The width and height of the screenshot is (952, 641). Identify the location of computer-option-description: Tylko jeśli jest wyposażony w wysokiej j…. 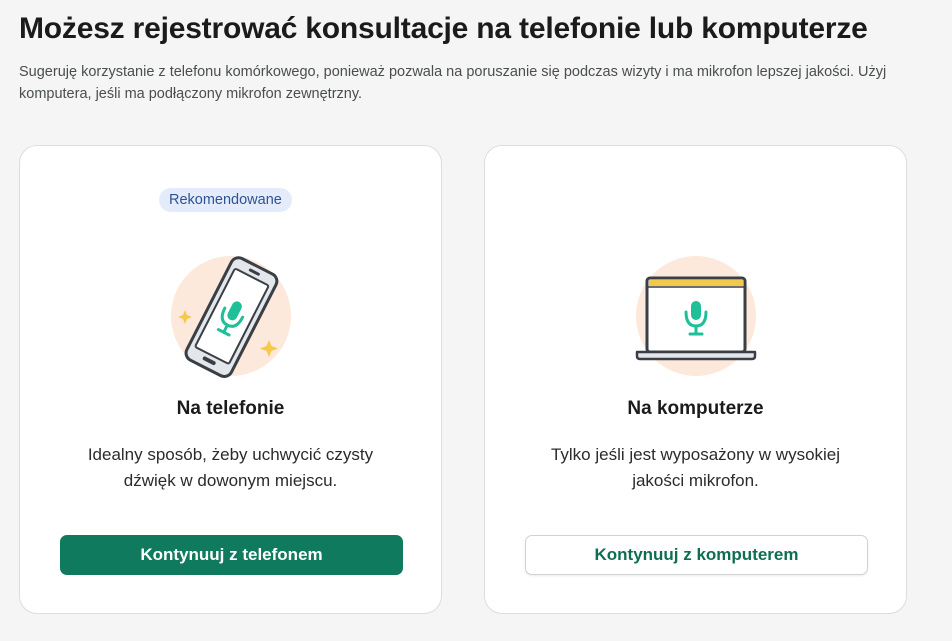
(695, 467).